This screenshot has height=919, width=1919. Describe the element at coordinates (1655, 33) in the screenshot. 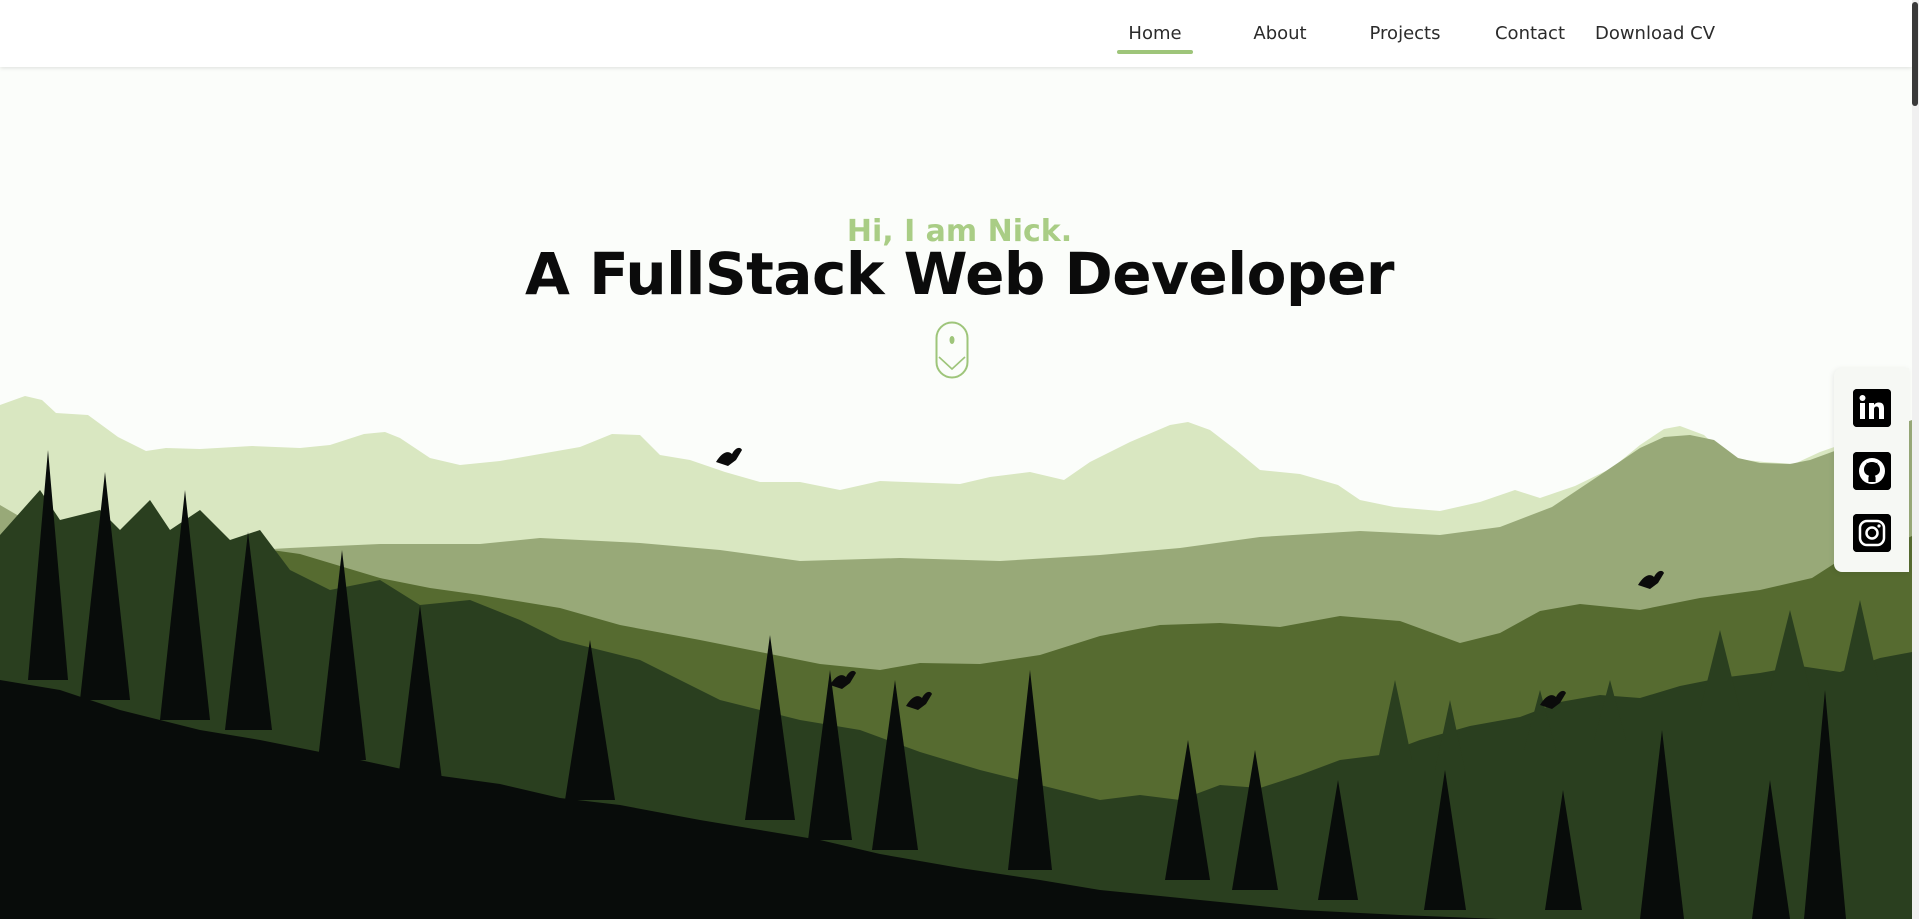

I see `nav-link-download-cv: Download CV` at that location.